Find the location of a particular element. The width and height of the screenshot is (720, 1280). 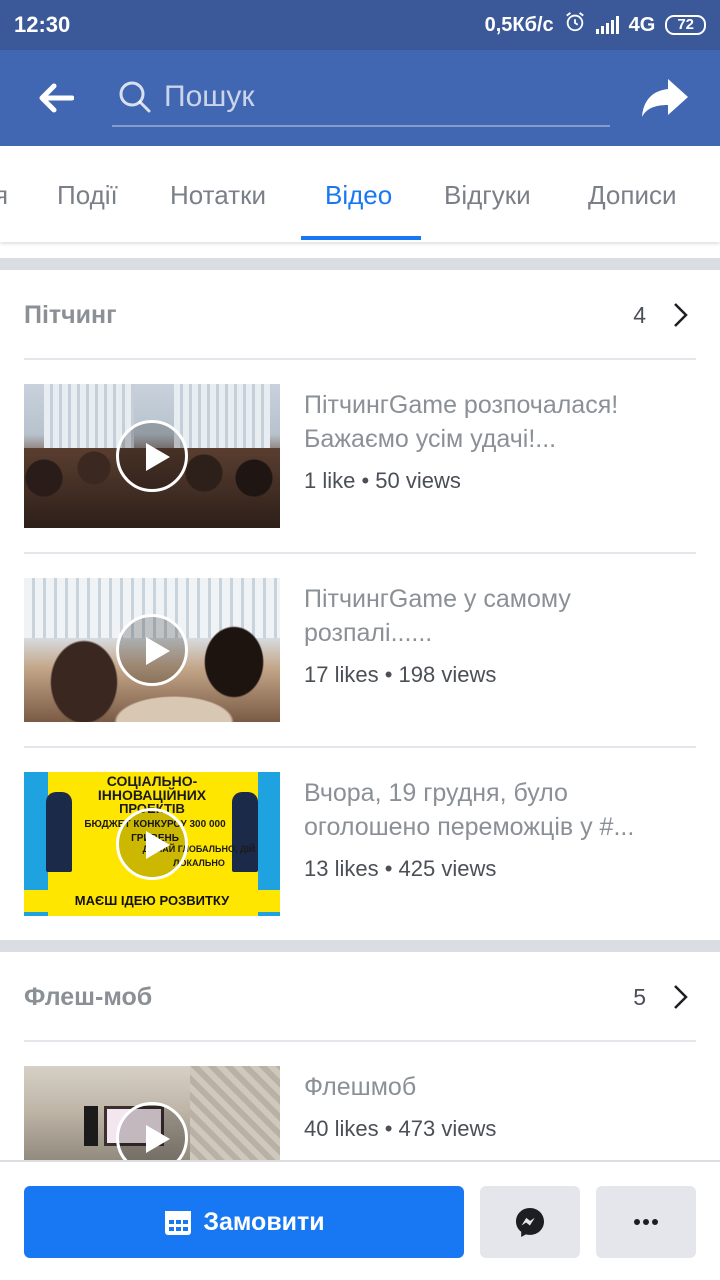

order-label: Замовити is located at coordinates (264, 1221).